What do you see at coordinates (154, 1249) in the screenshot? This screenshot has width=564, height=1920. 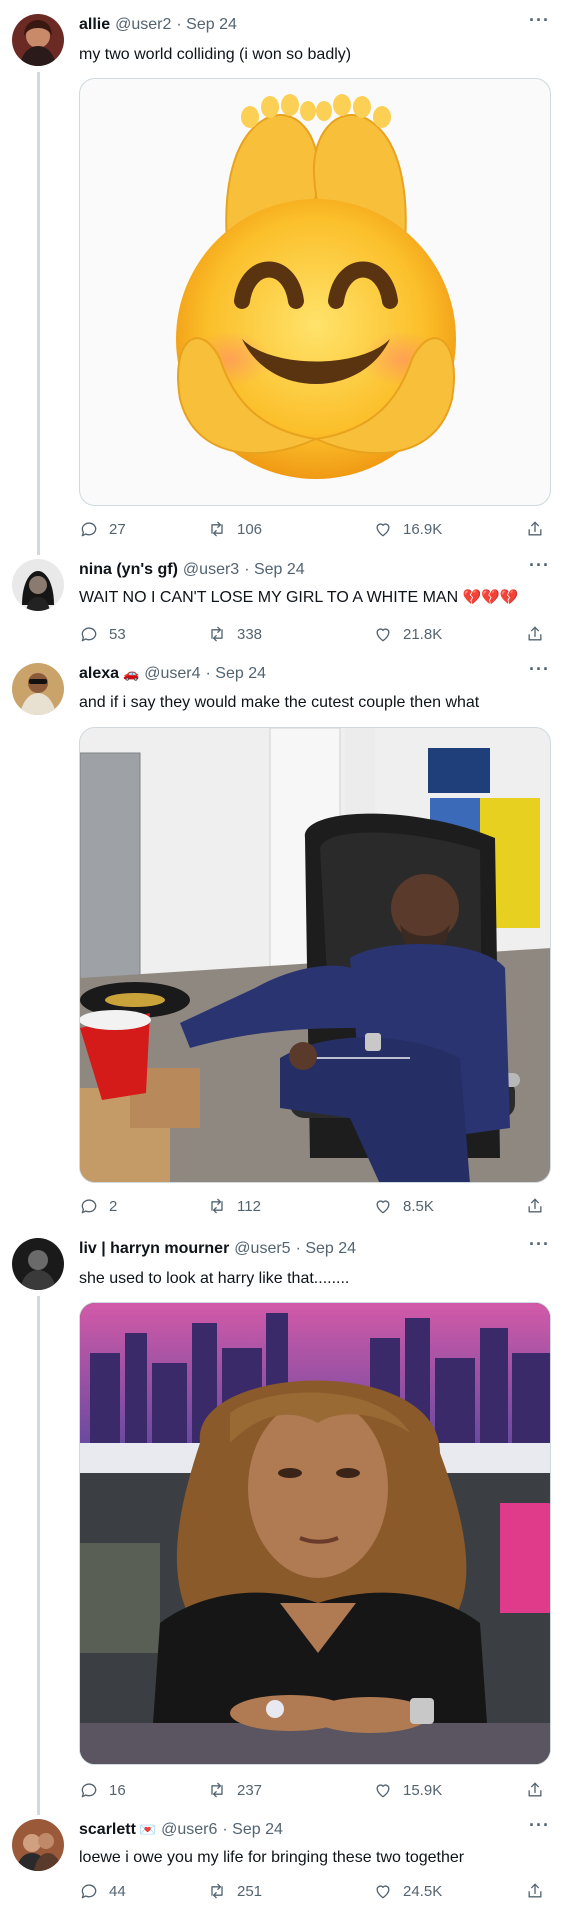 I see `display-name: liv | harryn mourner` at bounding box center [154, 1249].